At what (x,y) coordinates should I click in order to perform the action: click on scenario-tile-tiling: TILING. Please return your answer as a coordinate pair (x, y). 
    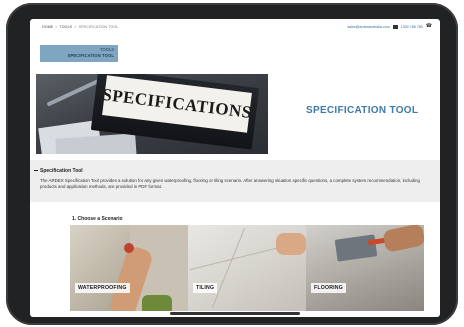
    Looking at the image, I should click on (247, 268).